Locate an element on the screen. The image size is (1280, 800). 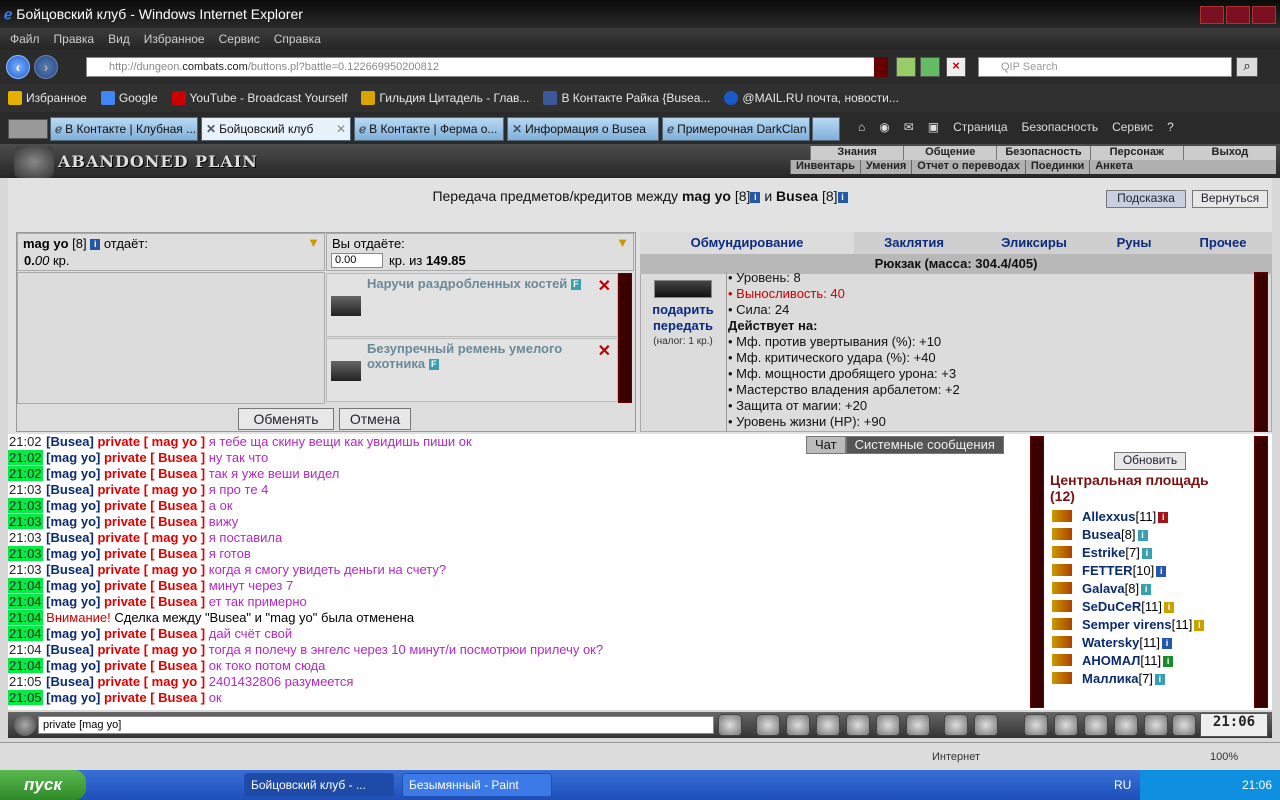
tab-darkclan: ℯ Примерочная DarkClan is located at coordinates (736, 129).